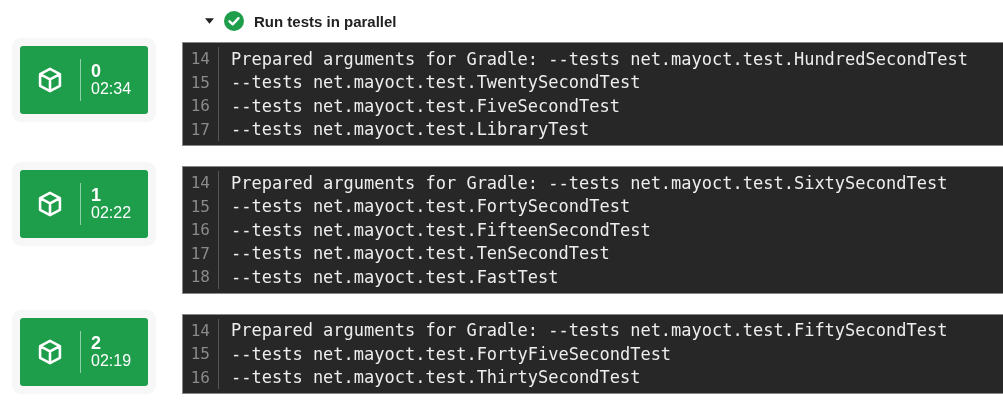 The image size is (1003, 407). I want to click on log-line: --tests net.mayoct.test.LibraryTest, so click(410, 129).